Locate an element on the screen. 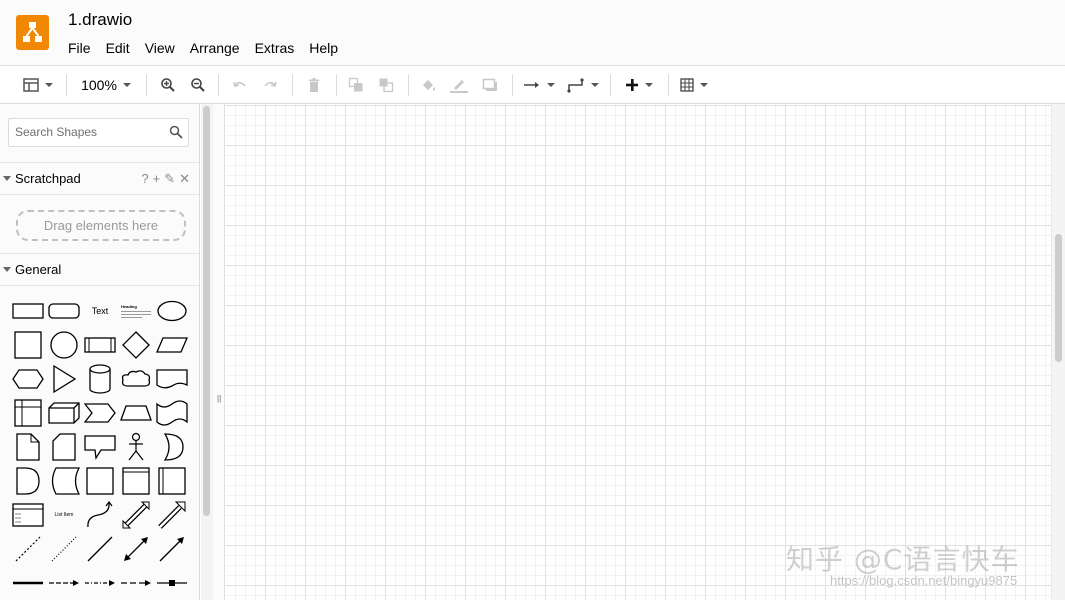 The width and height of the screenshot is (1065, 600). canvas-scrollbar is located at coordinates (1058, 352).